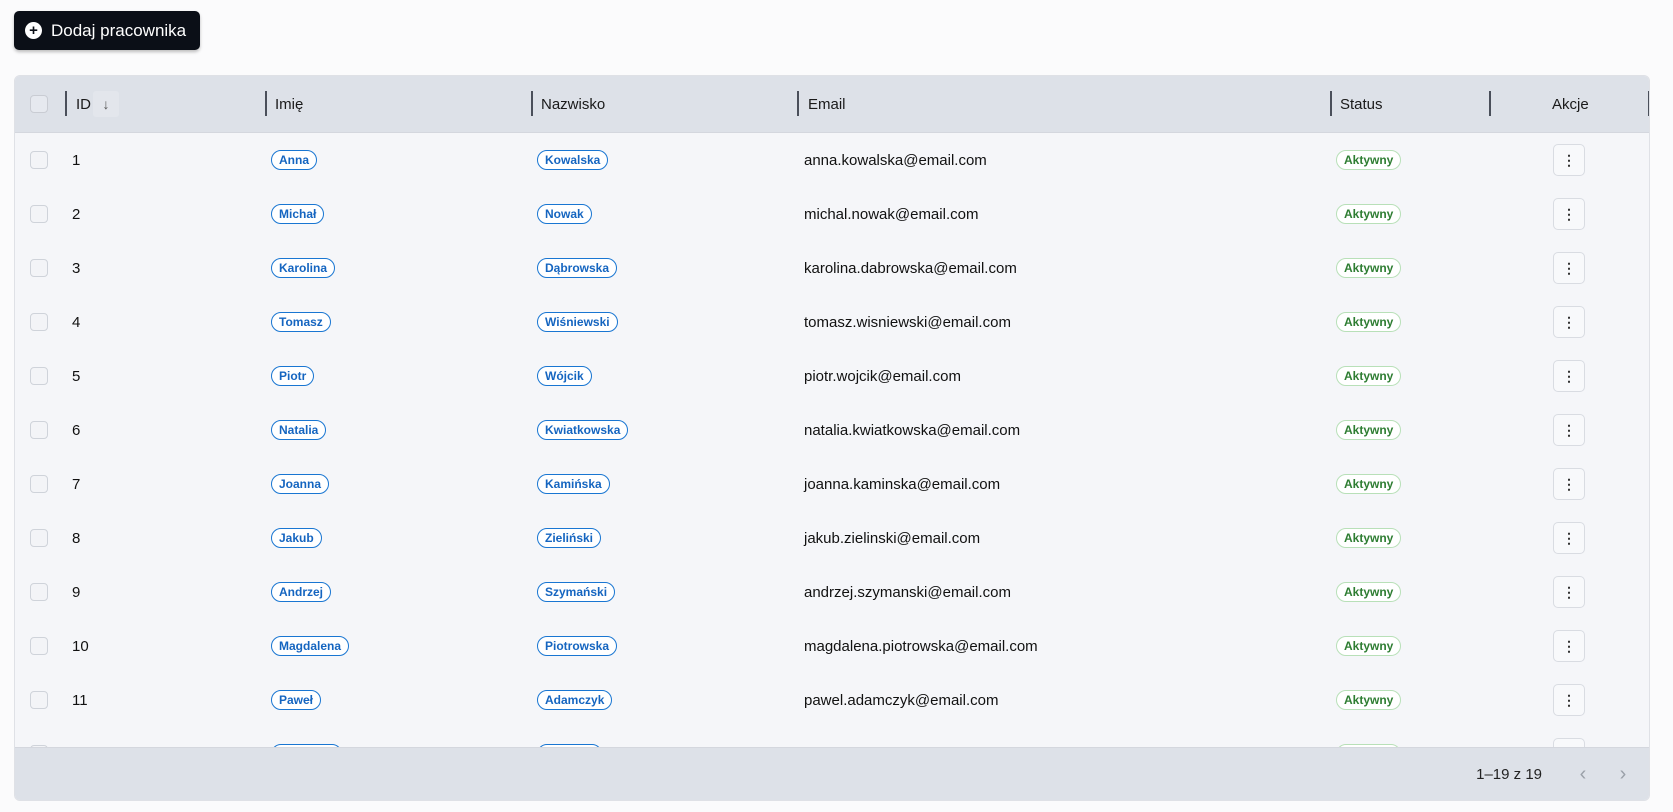  I want to click on cell-last-name: Wójcik, so click(564, 376).